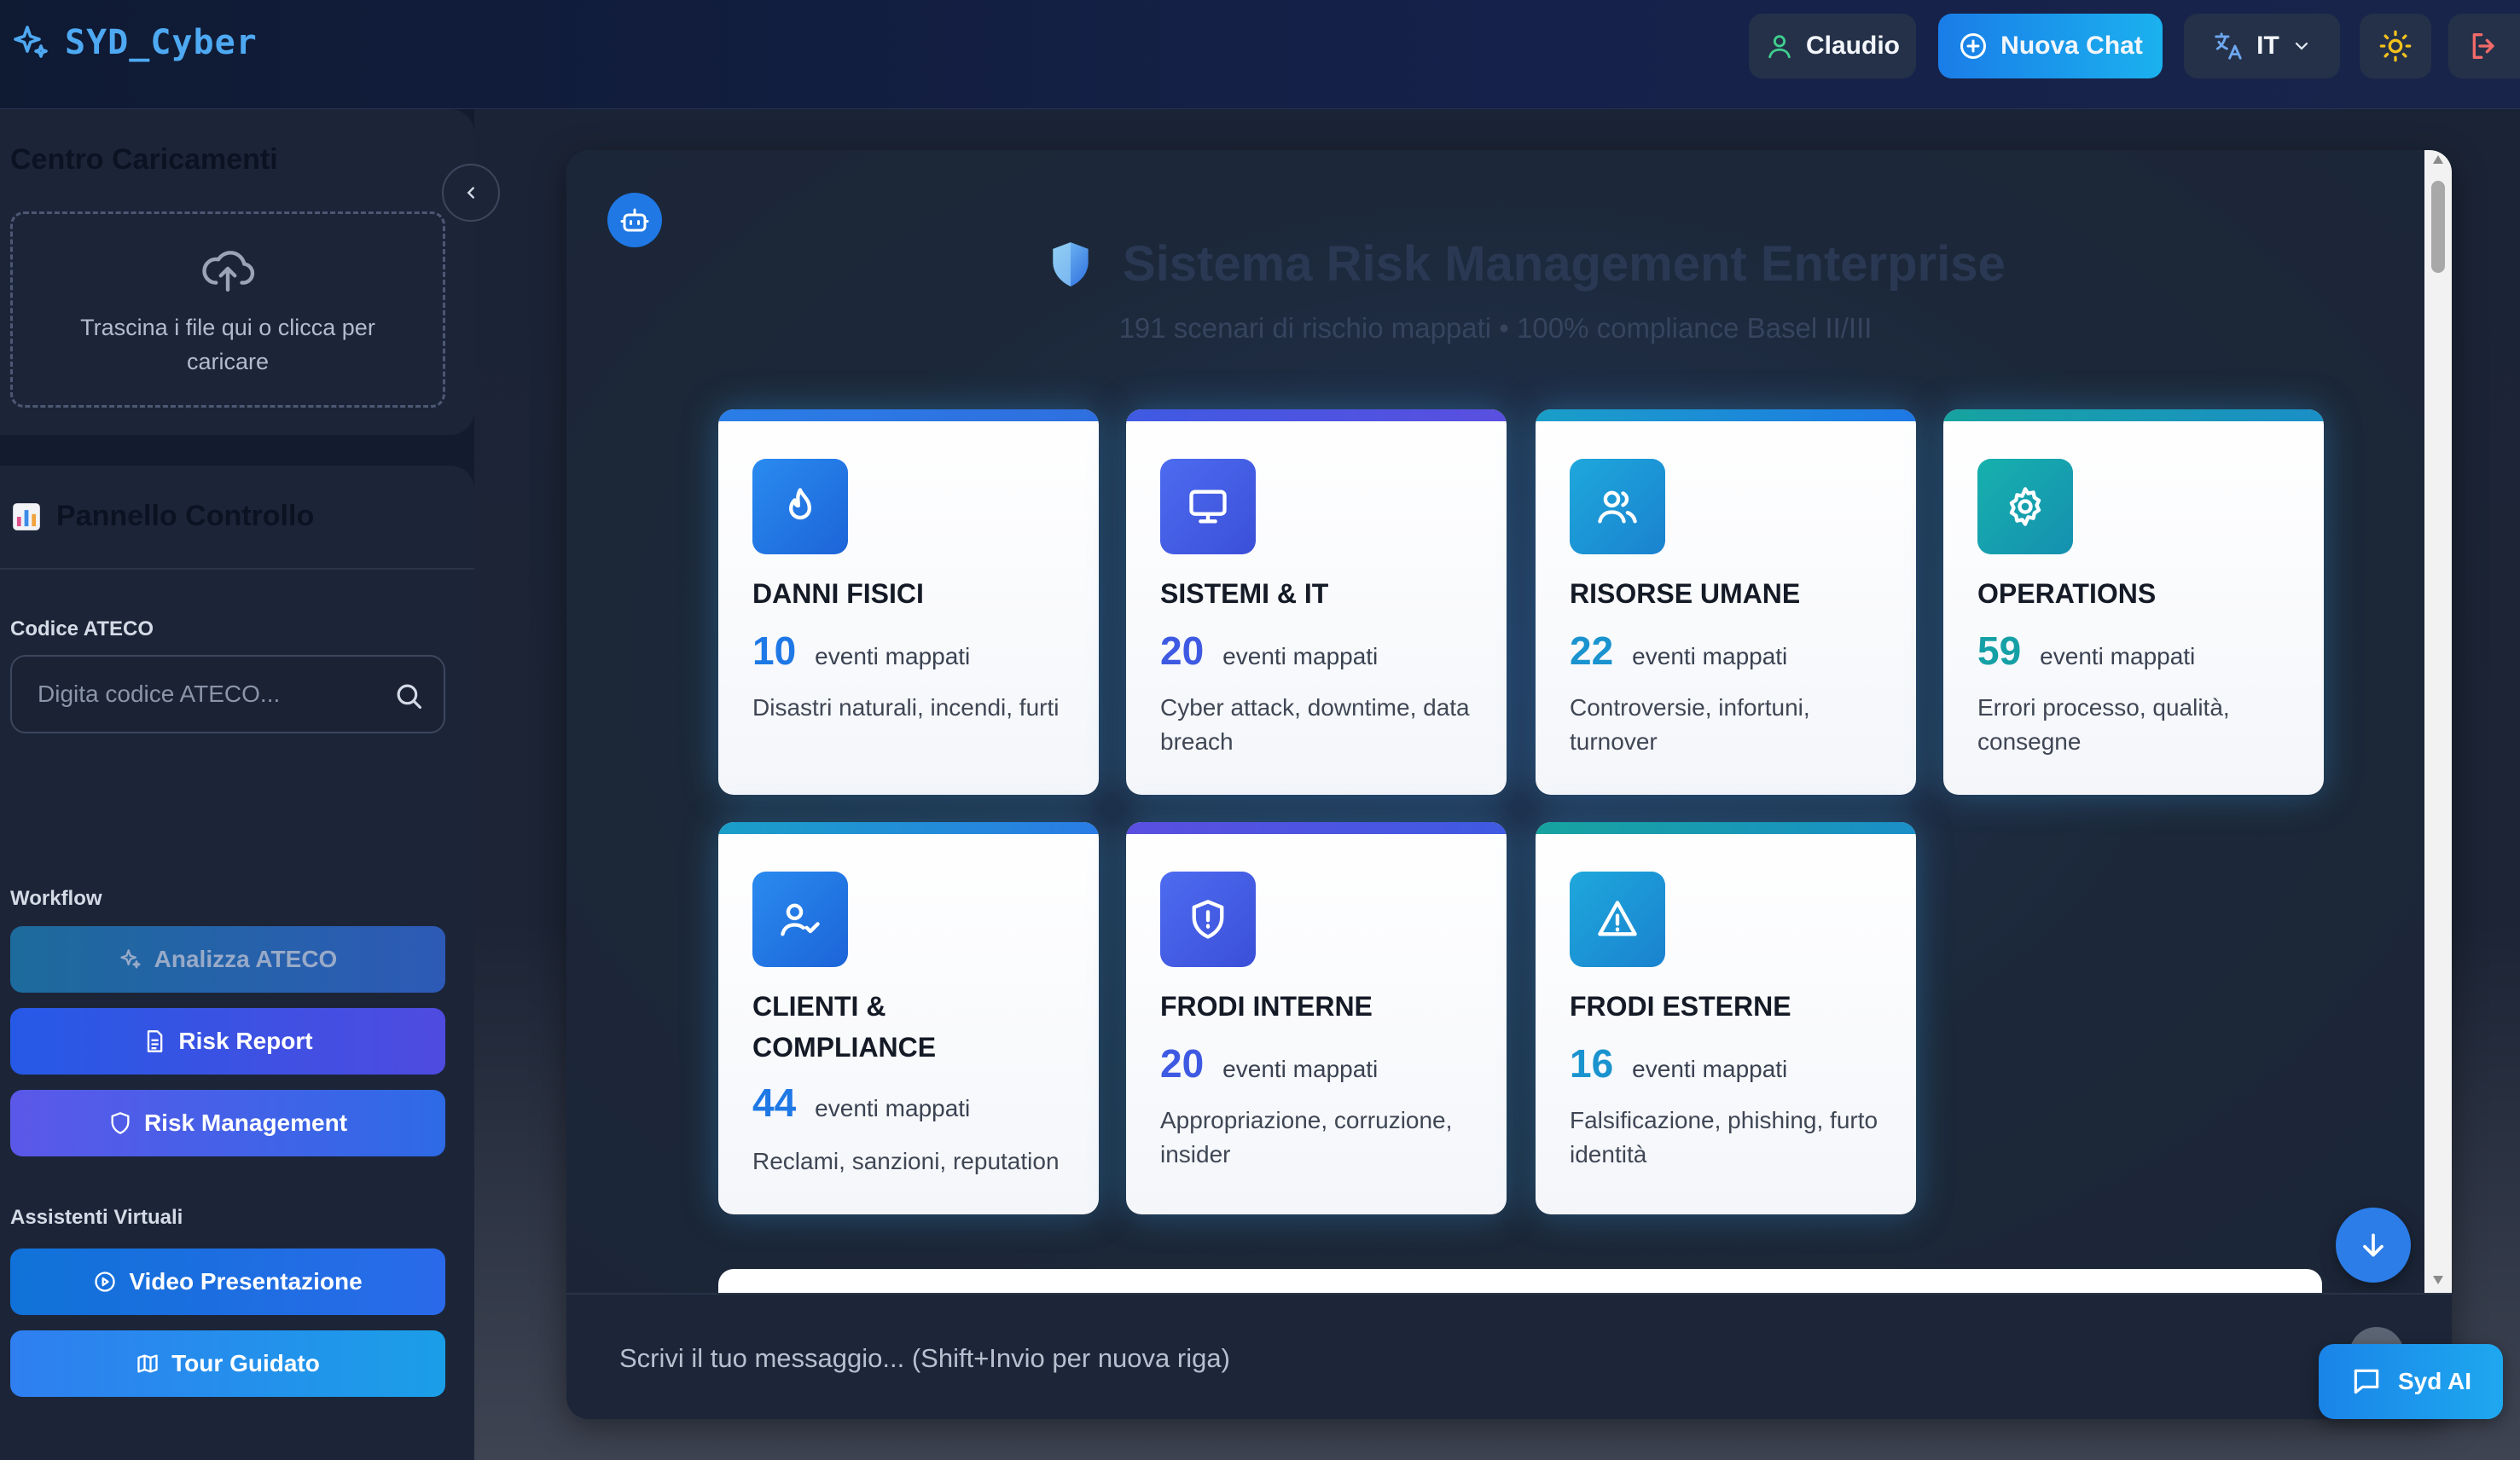  Describe the element at coordinates (185, 516) in the screenshot. I see `control-panel-title: Pannello Controllo` at that location.